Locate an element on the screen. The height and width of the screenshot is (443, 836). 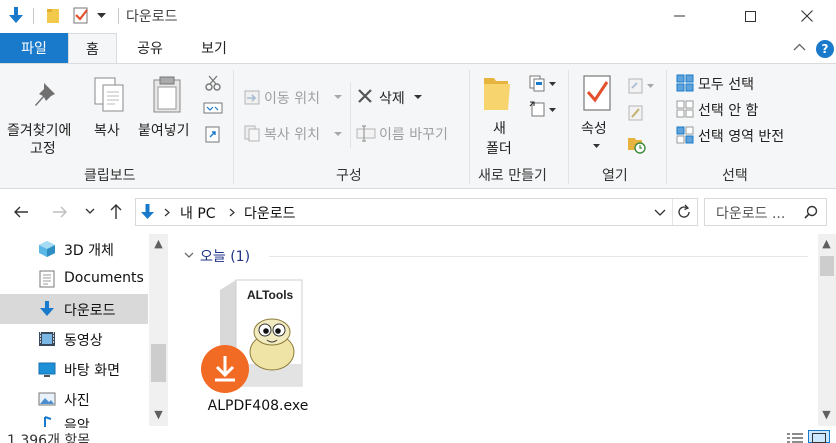
history-icon is located at coordinates (637, 144).